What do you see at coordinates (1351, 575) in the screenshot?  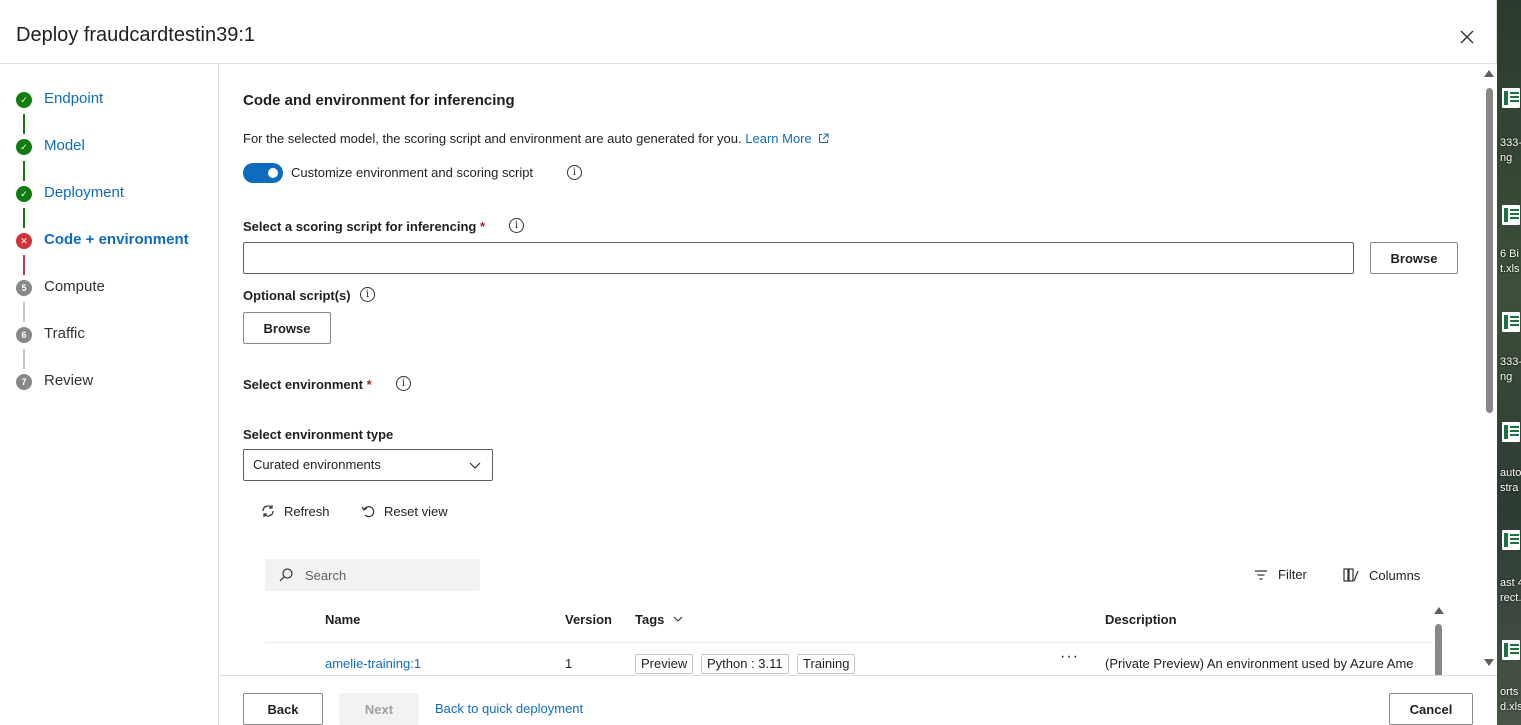 I see `columns-icon` at bounding box center [1351, 575].